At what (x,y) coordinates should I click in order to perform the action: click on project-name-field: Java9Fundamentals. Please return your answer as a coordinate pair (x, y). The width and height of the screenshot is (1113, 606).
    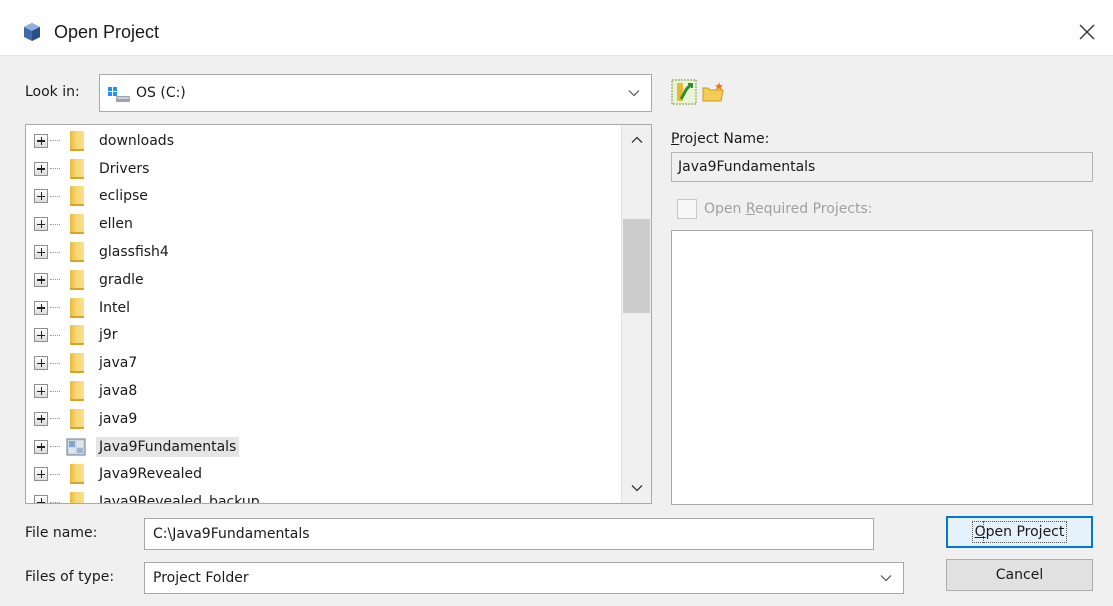
    Looking at the image, I should click on (882, 167).